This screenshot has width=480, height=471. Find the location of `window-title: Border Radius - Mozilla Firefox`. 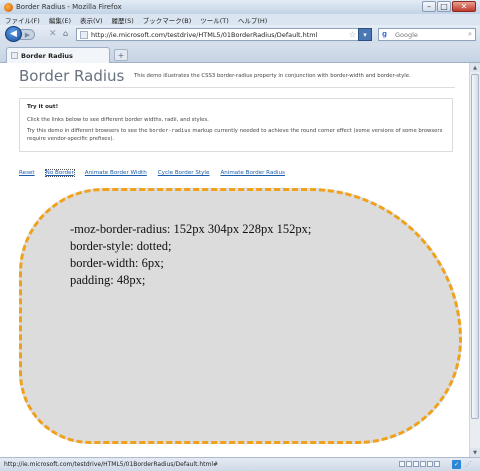

window-title: Border Radius - Mozilla Firefox is located at coordinates (69, 7).